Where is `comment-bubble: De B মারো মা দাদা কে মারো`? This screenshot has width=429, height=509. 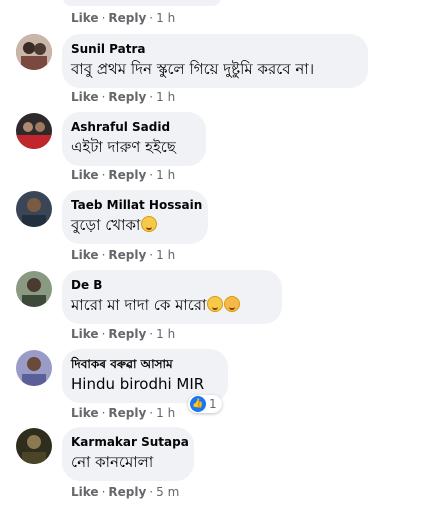
comment-bubble: De B মারো মা দাদা কে মারো is located at coordinates (172, 297).